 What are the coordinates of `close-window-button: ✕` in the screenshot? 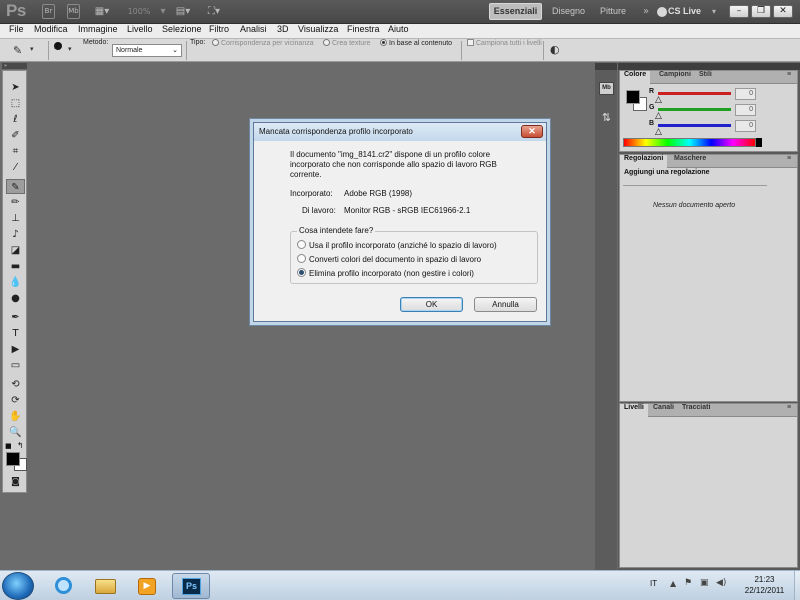 It's located at (783, 11).